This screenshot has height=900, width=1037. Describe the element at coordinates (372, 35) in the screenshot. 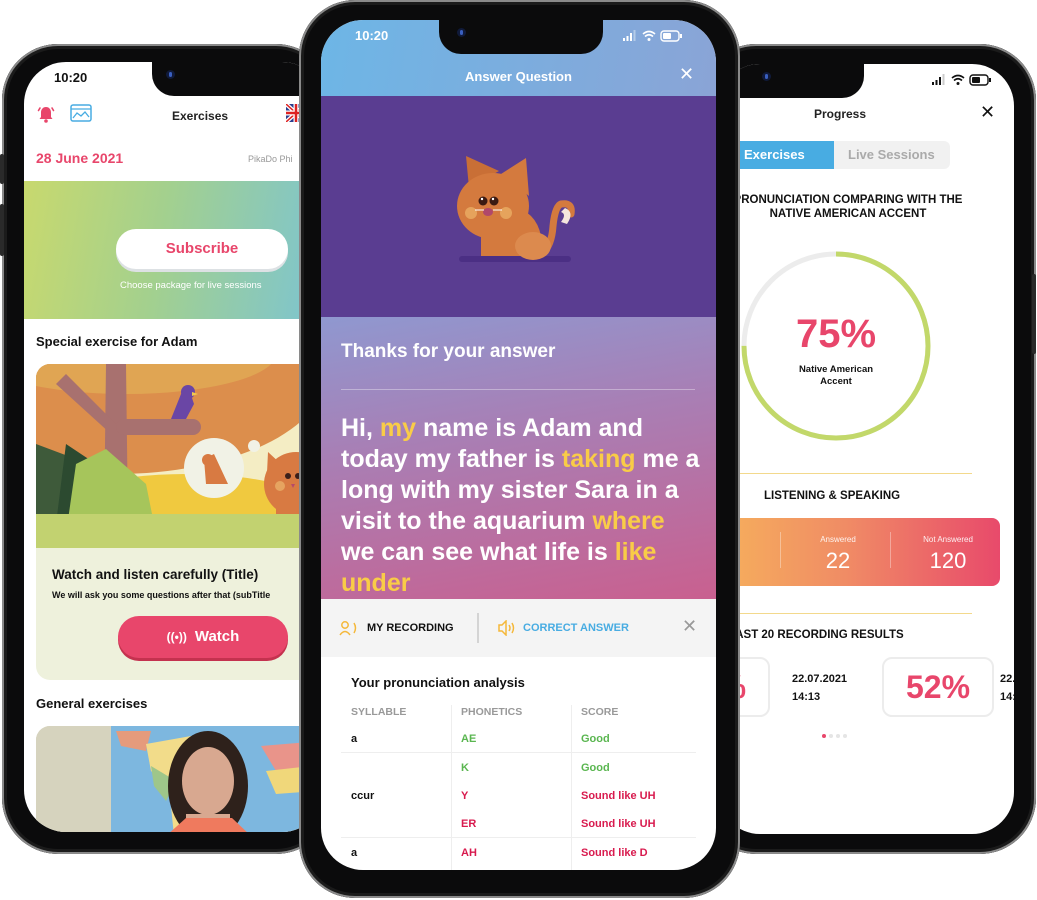

I see `status-time: 10:20` at that location.